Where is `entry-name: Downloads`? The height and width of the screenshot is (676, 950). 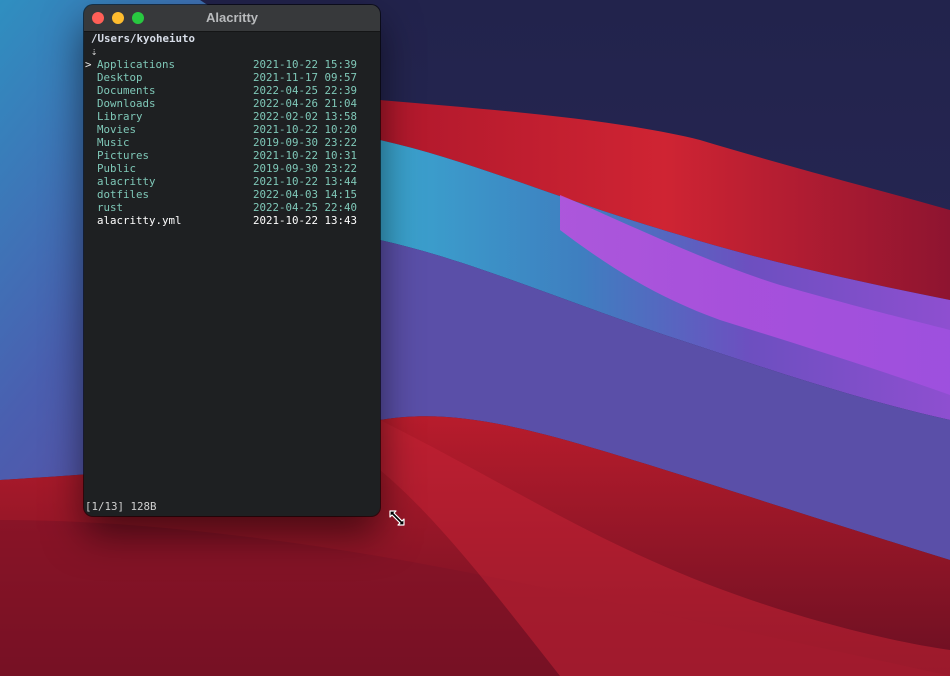 entry-name: Downloads is located at coordinates (126, 103).